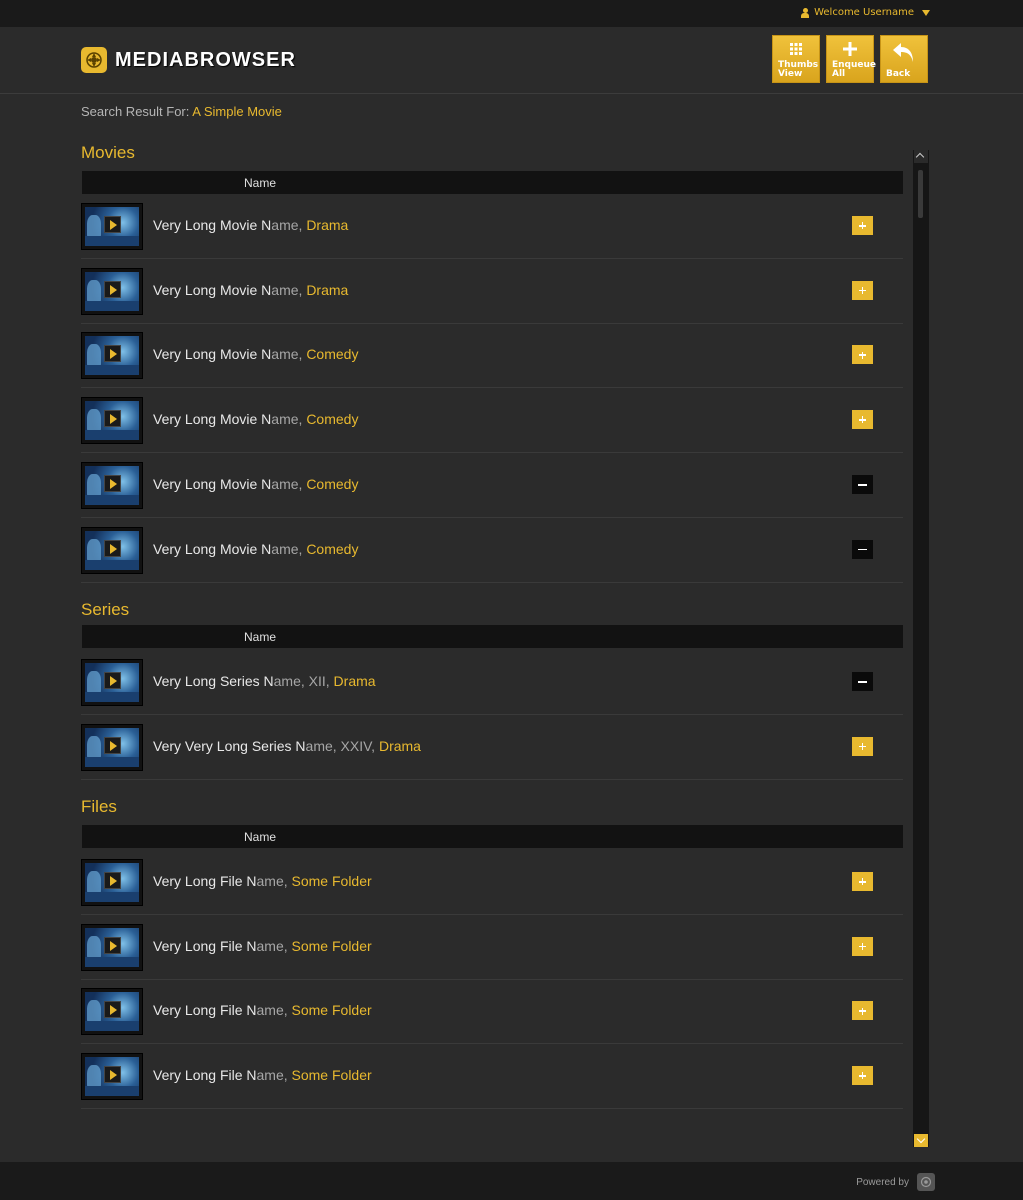  Describe the element at coordinates (205, 881) in the screenshot. I see `item-name: Very Long File N` at that location.